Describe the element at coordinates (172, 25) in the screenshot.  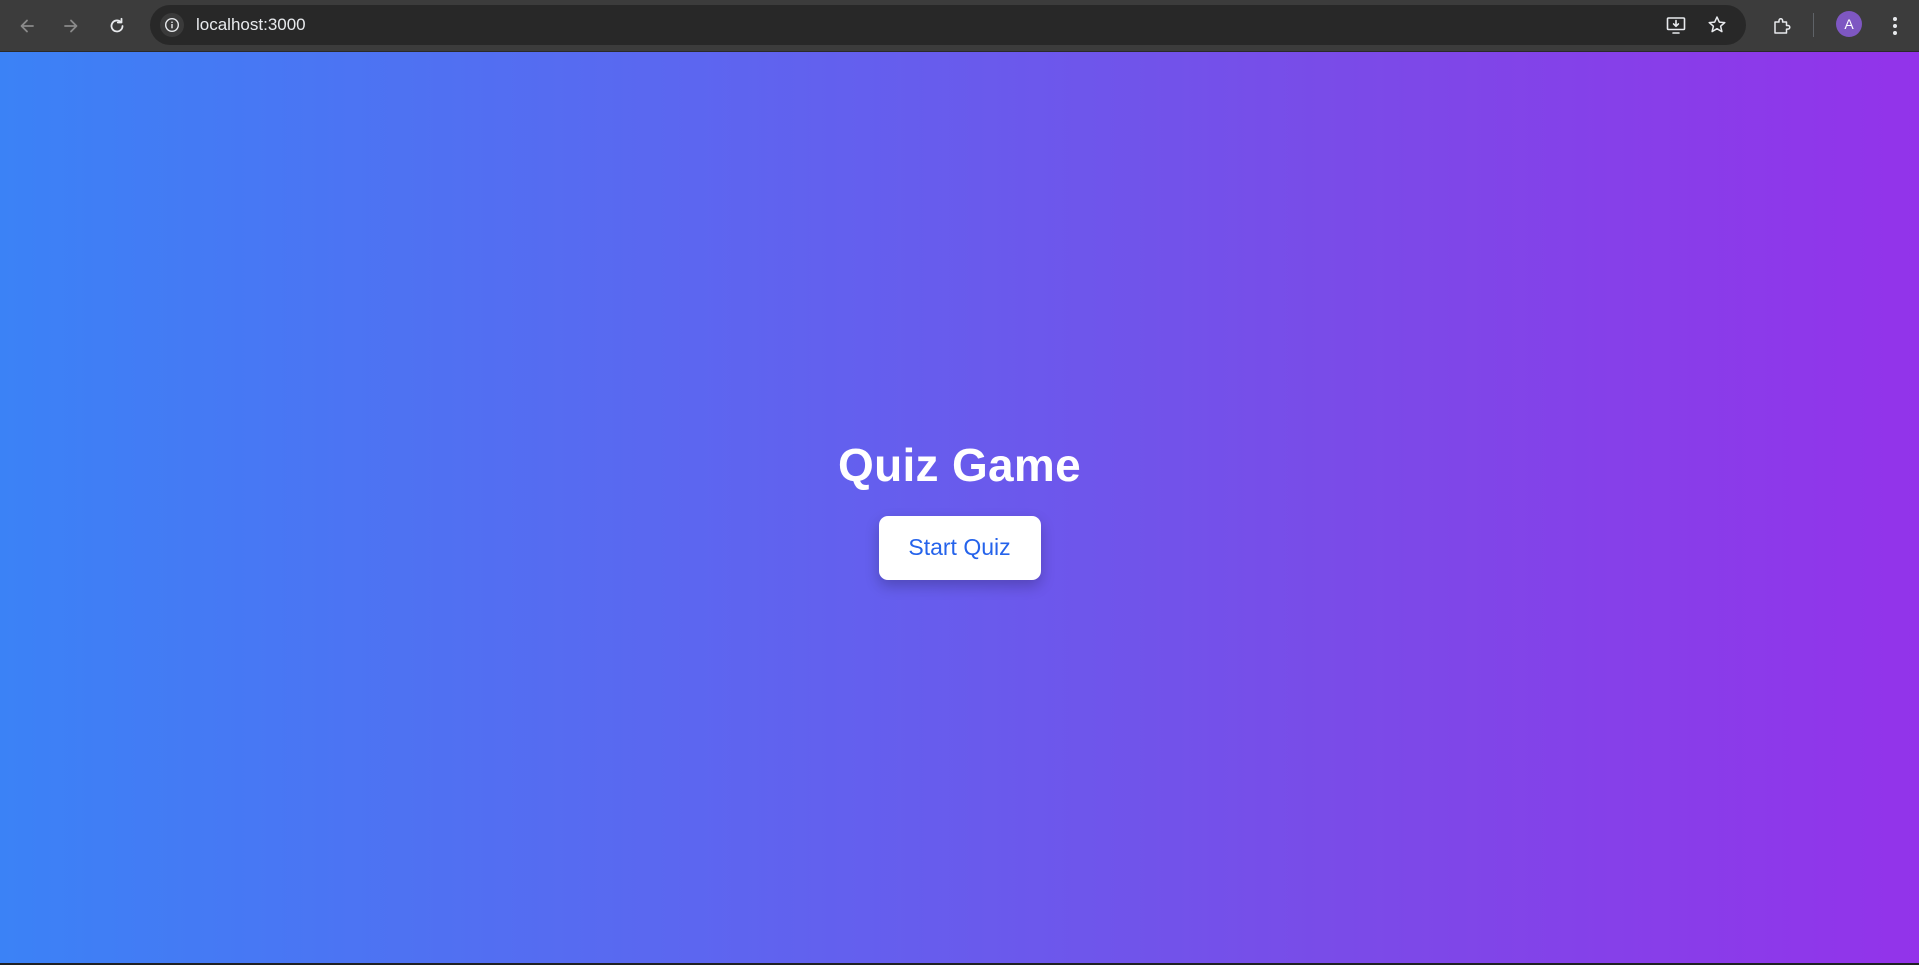
I see `info-icon` at that location.